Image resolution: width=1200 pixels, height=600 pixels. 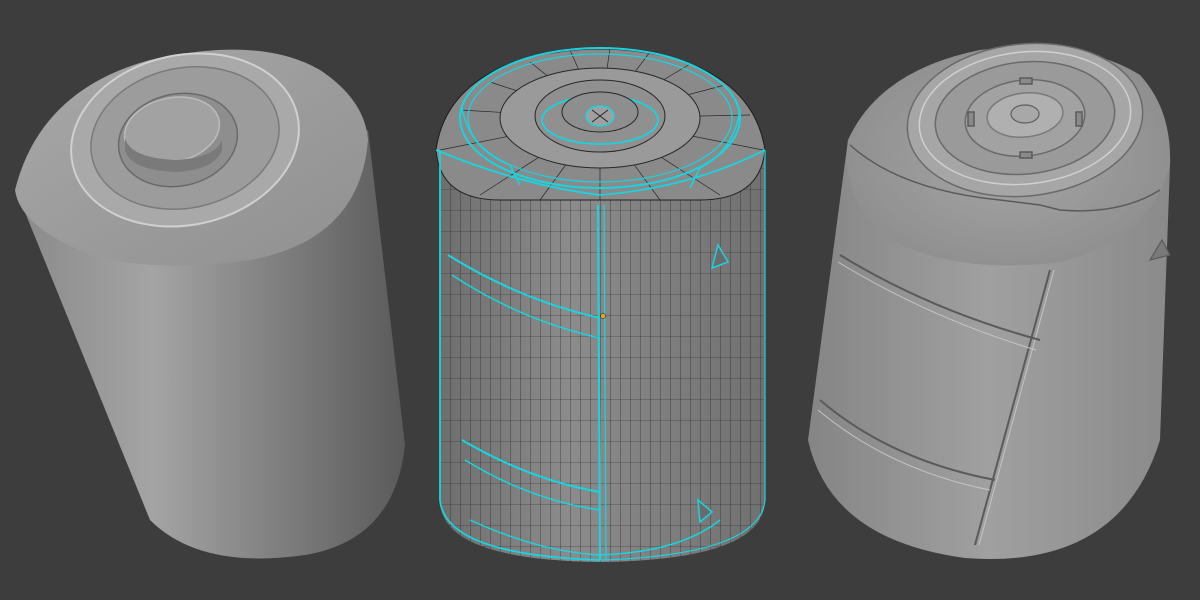 What do you see at coordinates (1025, 114) in the screenshot?
I see `can-right-center-button` at bounding box center [1025, 114].